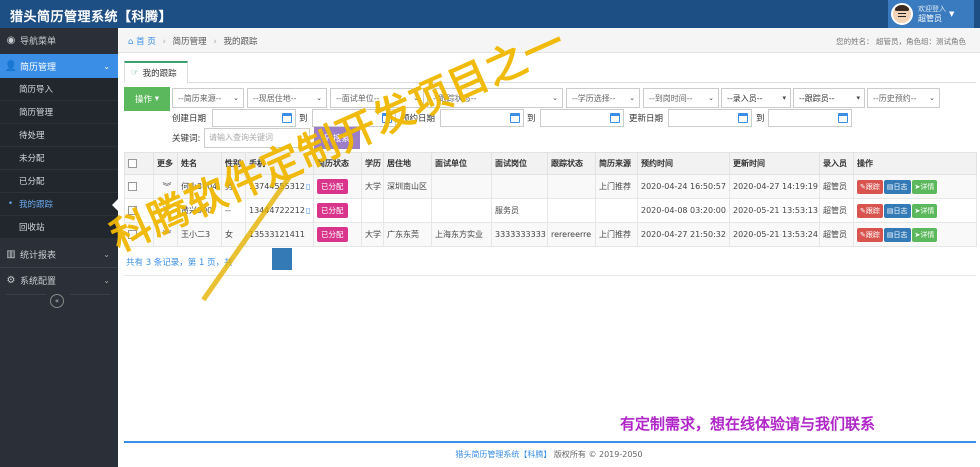  Describe the element at coordinates (616, 163) in the screenshot. I see `col-source: 简历来源` at that location.